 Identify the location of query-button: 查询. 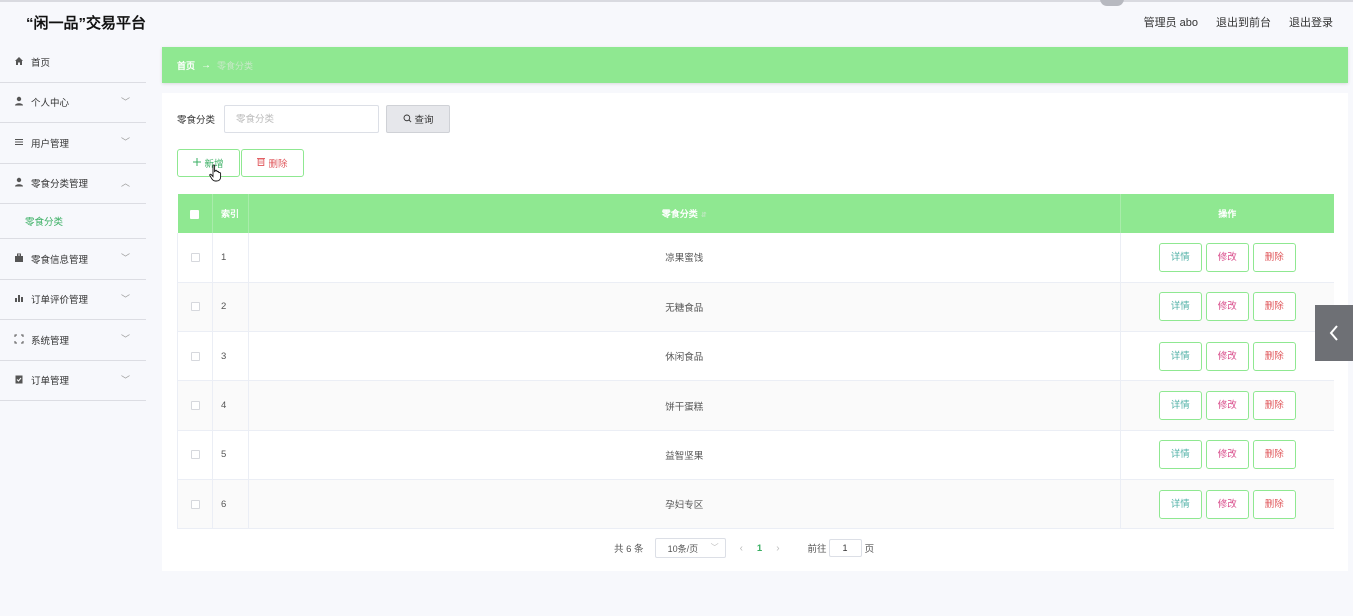
(418, 119).